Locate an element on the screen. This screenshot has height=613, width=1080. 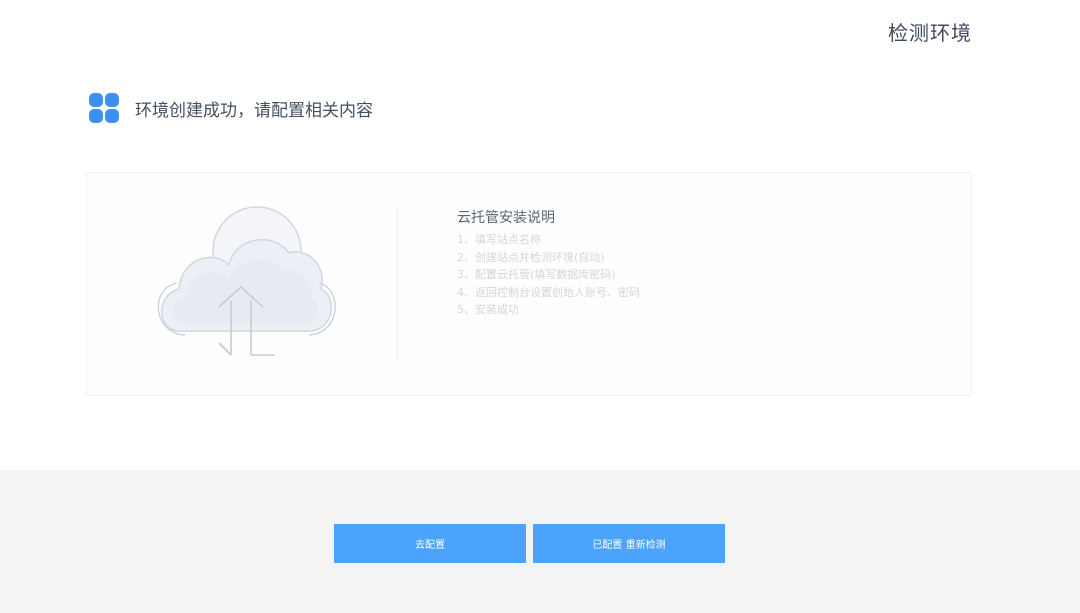
instructions-title: 云托管安装说明 is located at coordinates (506, 218).